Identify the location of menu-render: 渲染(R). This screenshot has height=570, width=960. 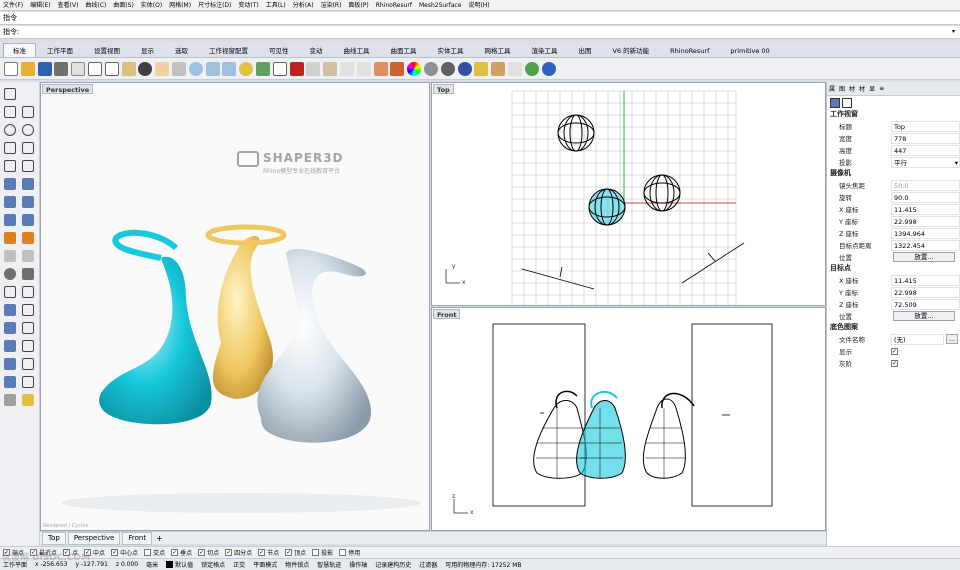
(331, 5).